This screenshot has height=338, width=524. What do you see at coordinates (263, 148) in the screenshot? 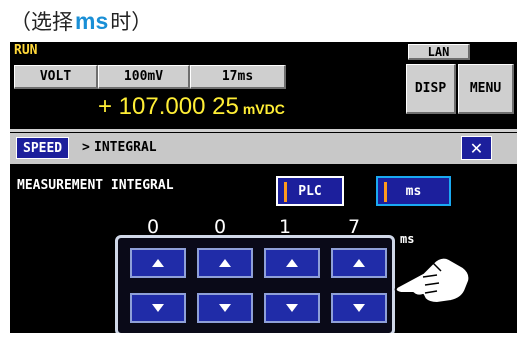
I see `breadcrumb: SPEED > INTEGRAL ✕` at bounding box center [263, 148].